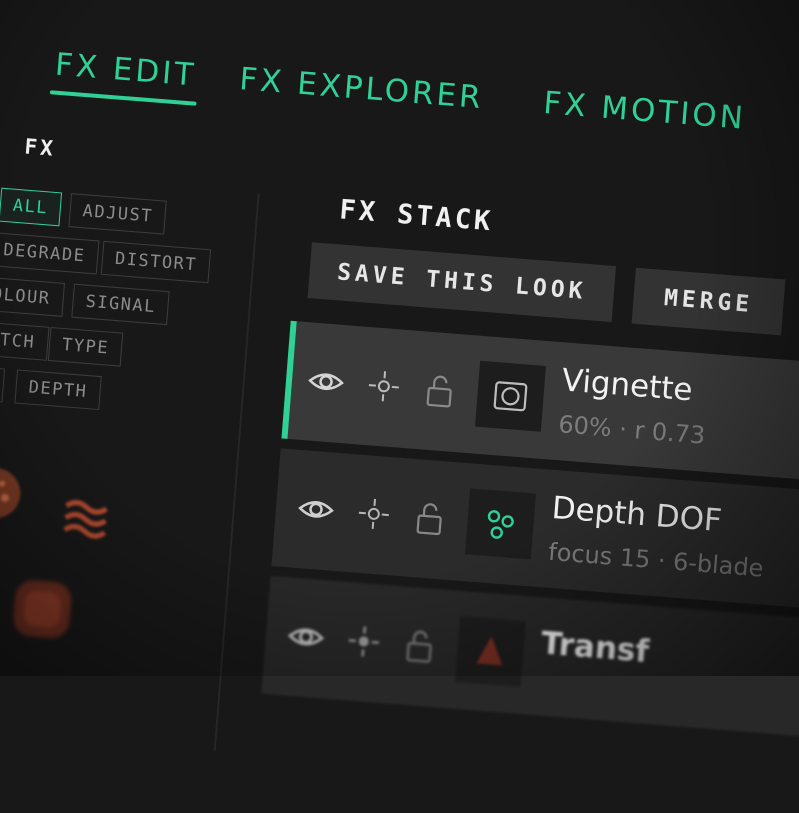 The image size is (799, 813). I want to click on selection-indicator, so click(289, 379).